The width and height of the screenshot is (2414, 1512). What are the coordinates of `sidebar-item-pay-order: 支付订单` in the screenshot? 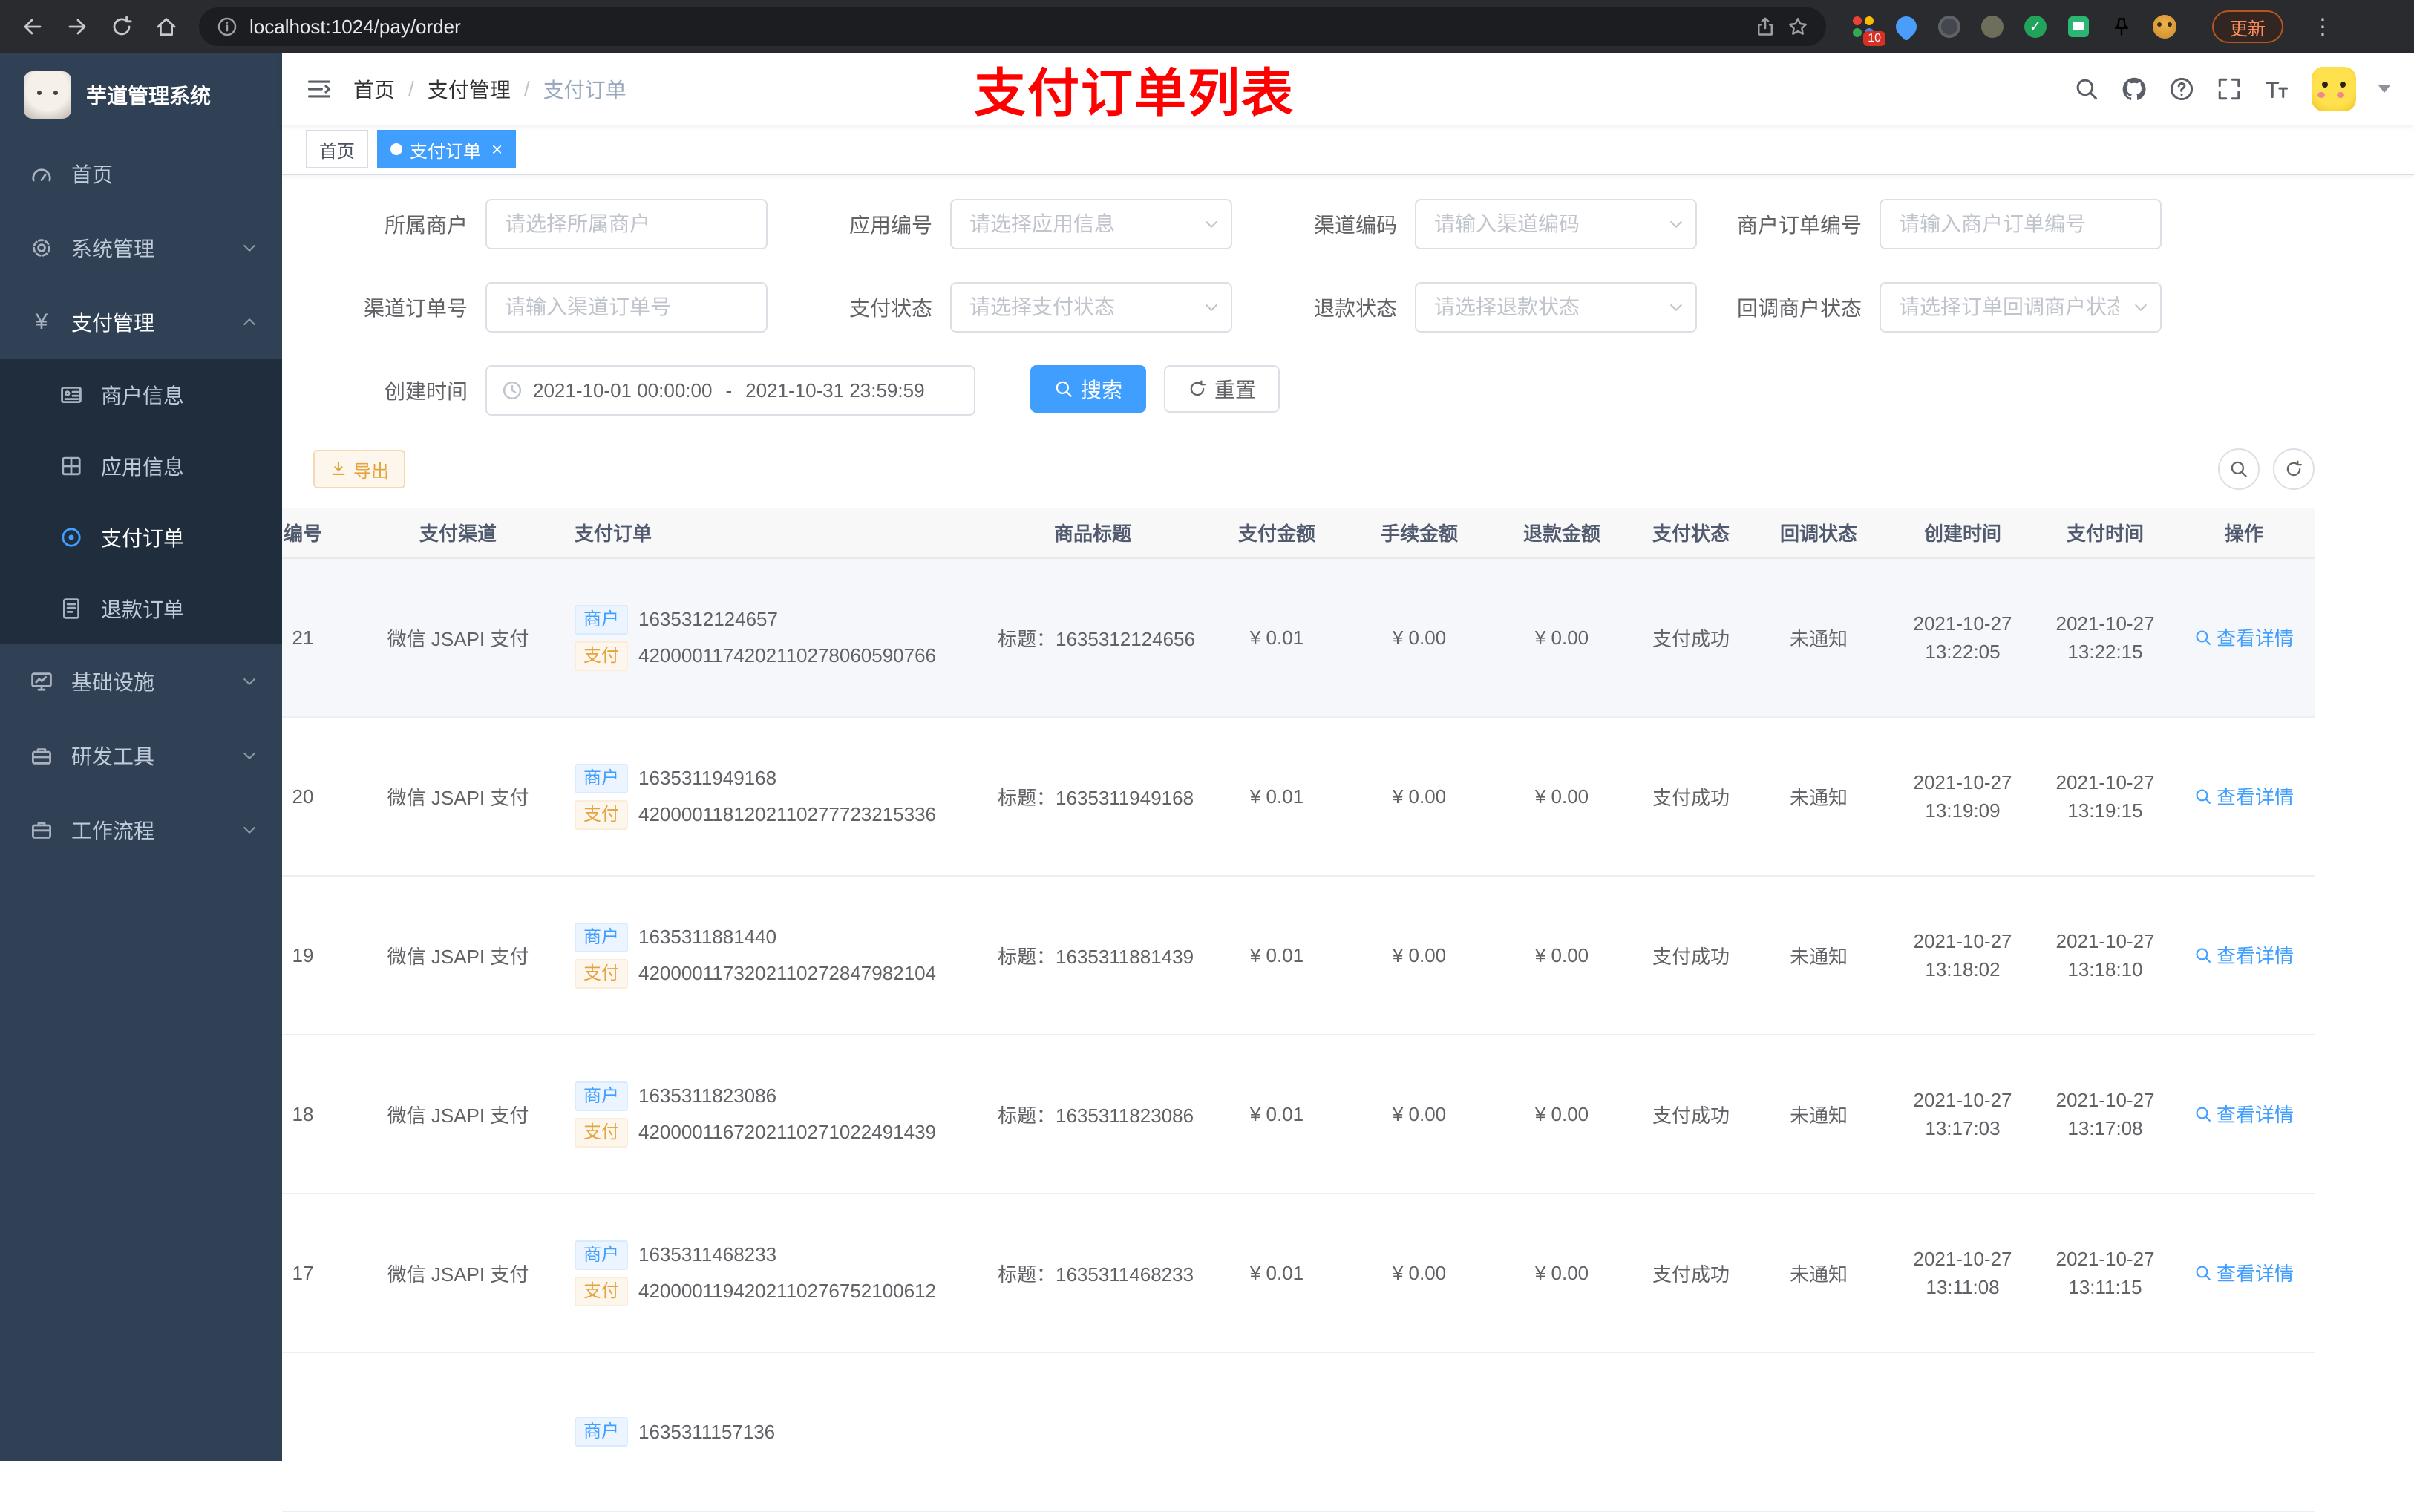 It's located at (141, 537).